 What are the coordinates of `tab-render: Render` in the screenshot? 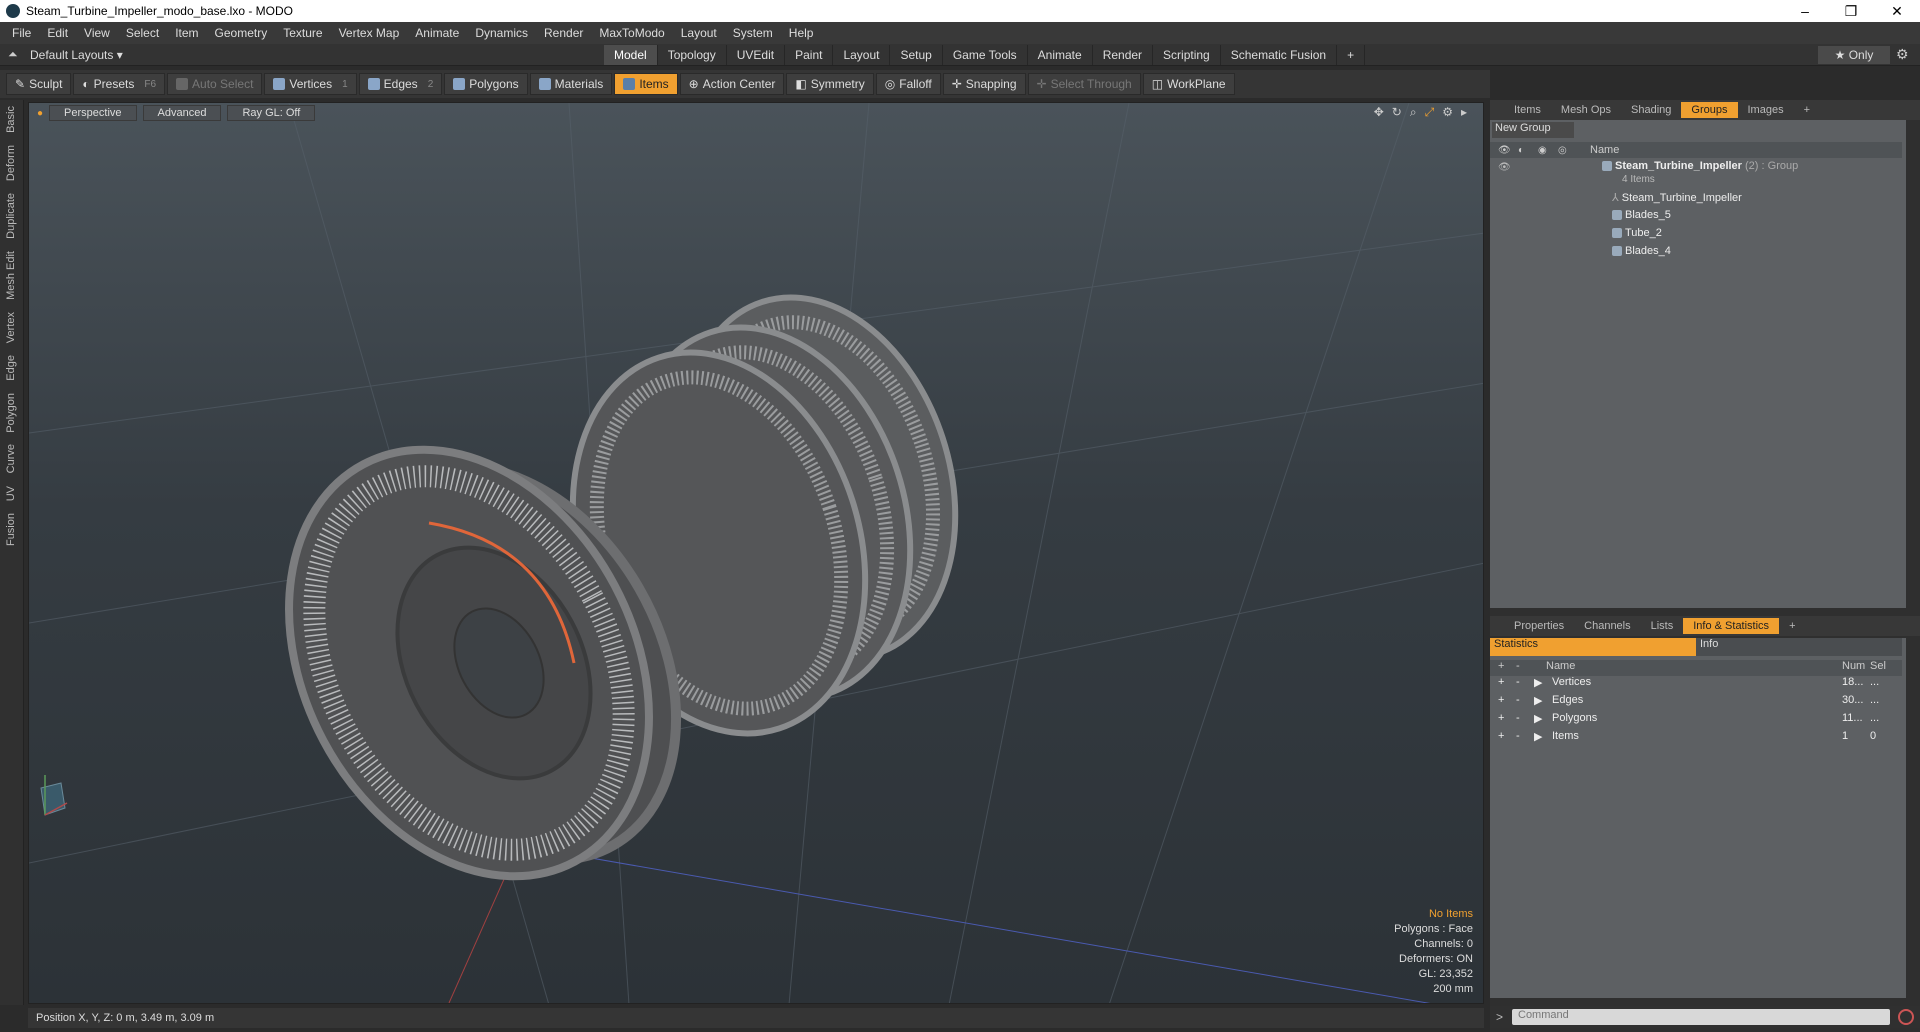 It's located at (1123, 54).